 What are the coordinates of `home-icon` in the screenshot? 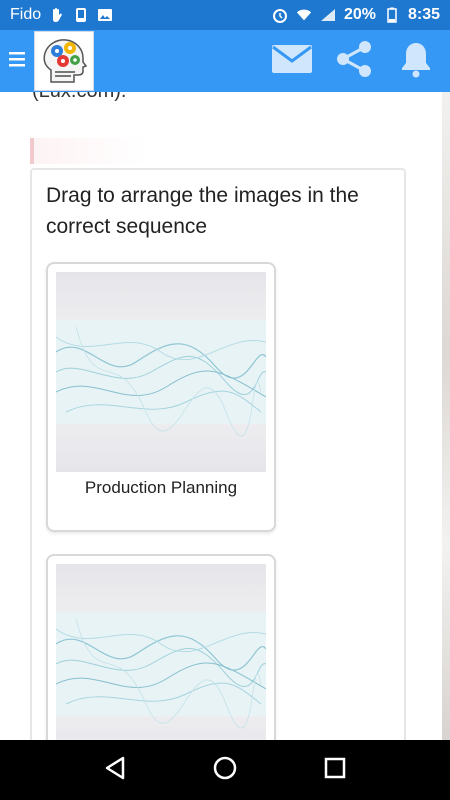 It's located at (225, 770).